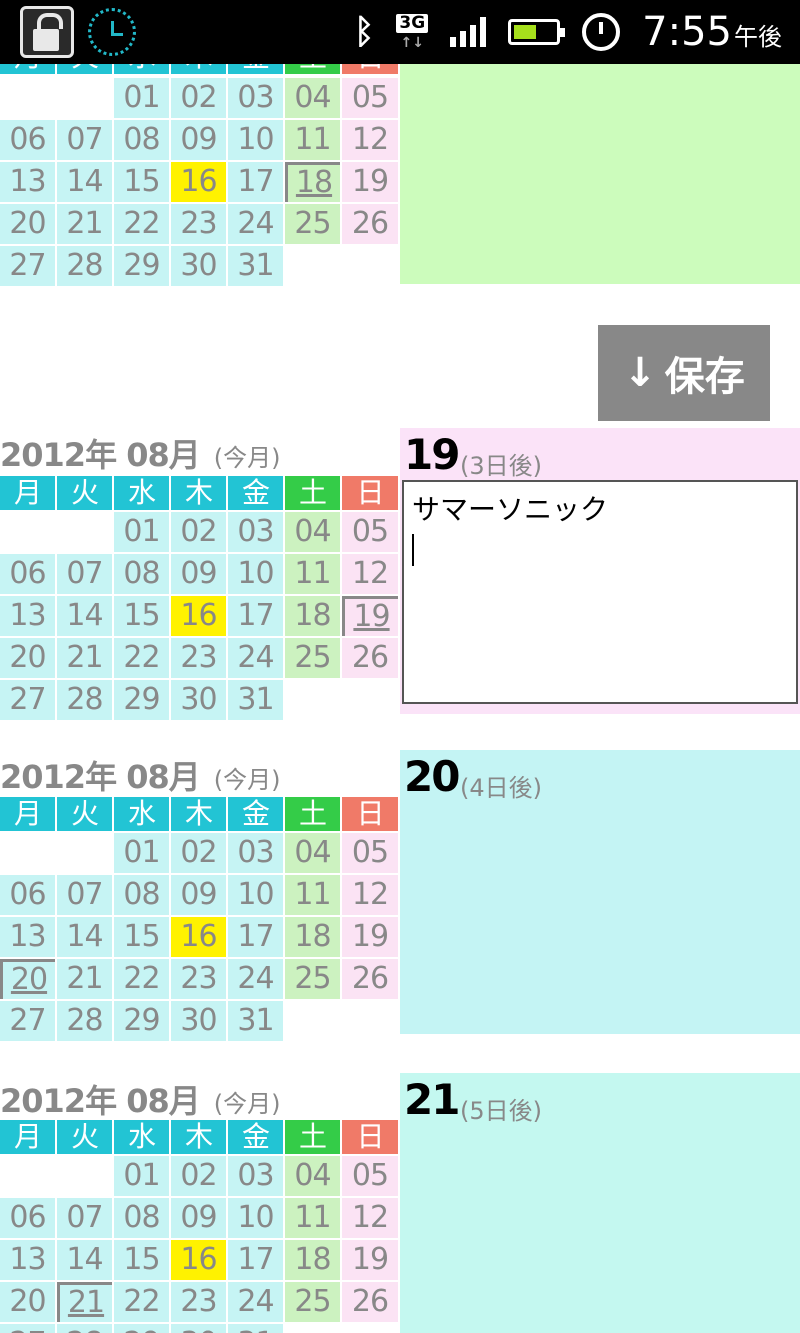 The width and height of the screenshot is (800, 1333). I want to click on day-detail-panel: 19 (3日後) サマーソニック, so click(600, 571).